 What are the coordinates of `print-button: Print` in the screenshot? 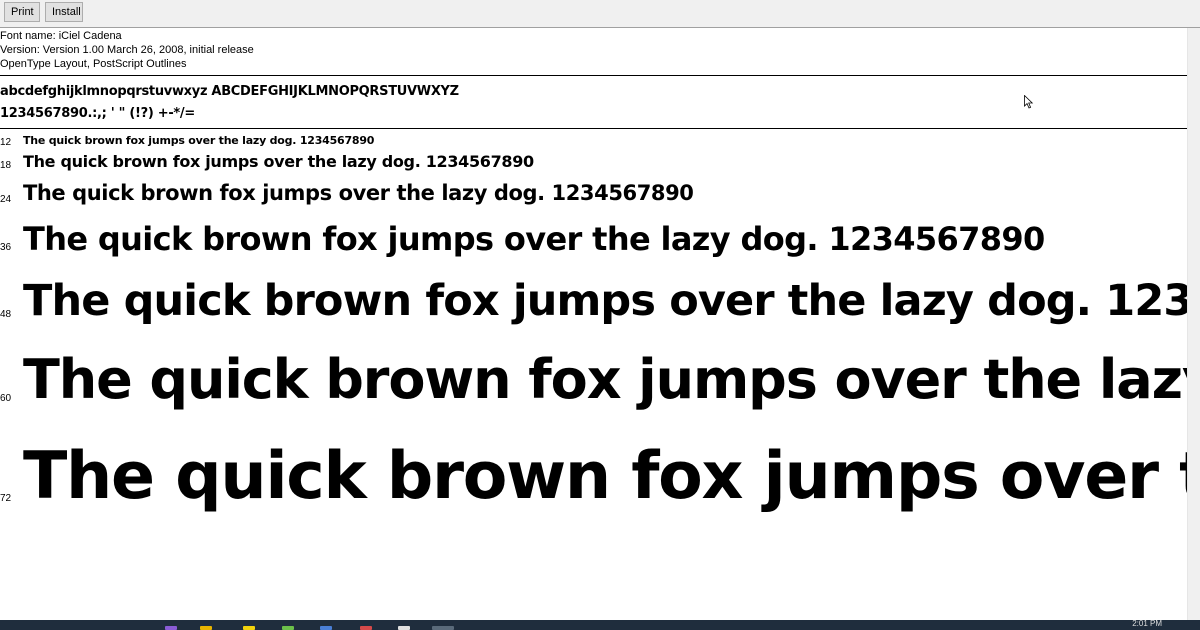 It's located at (22, 12).